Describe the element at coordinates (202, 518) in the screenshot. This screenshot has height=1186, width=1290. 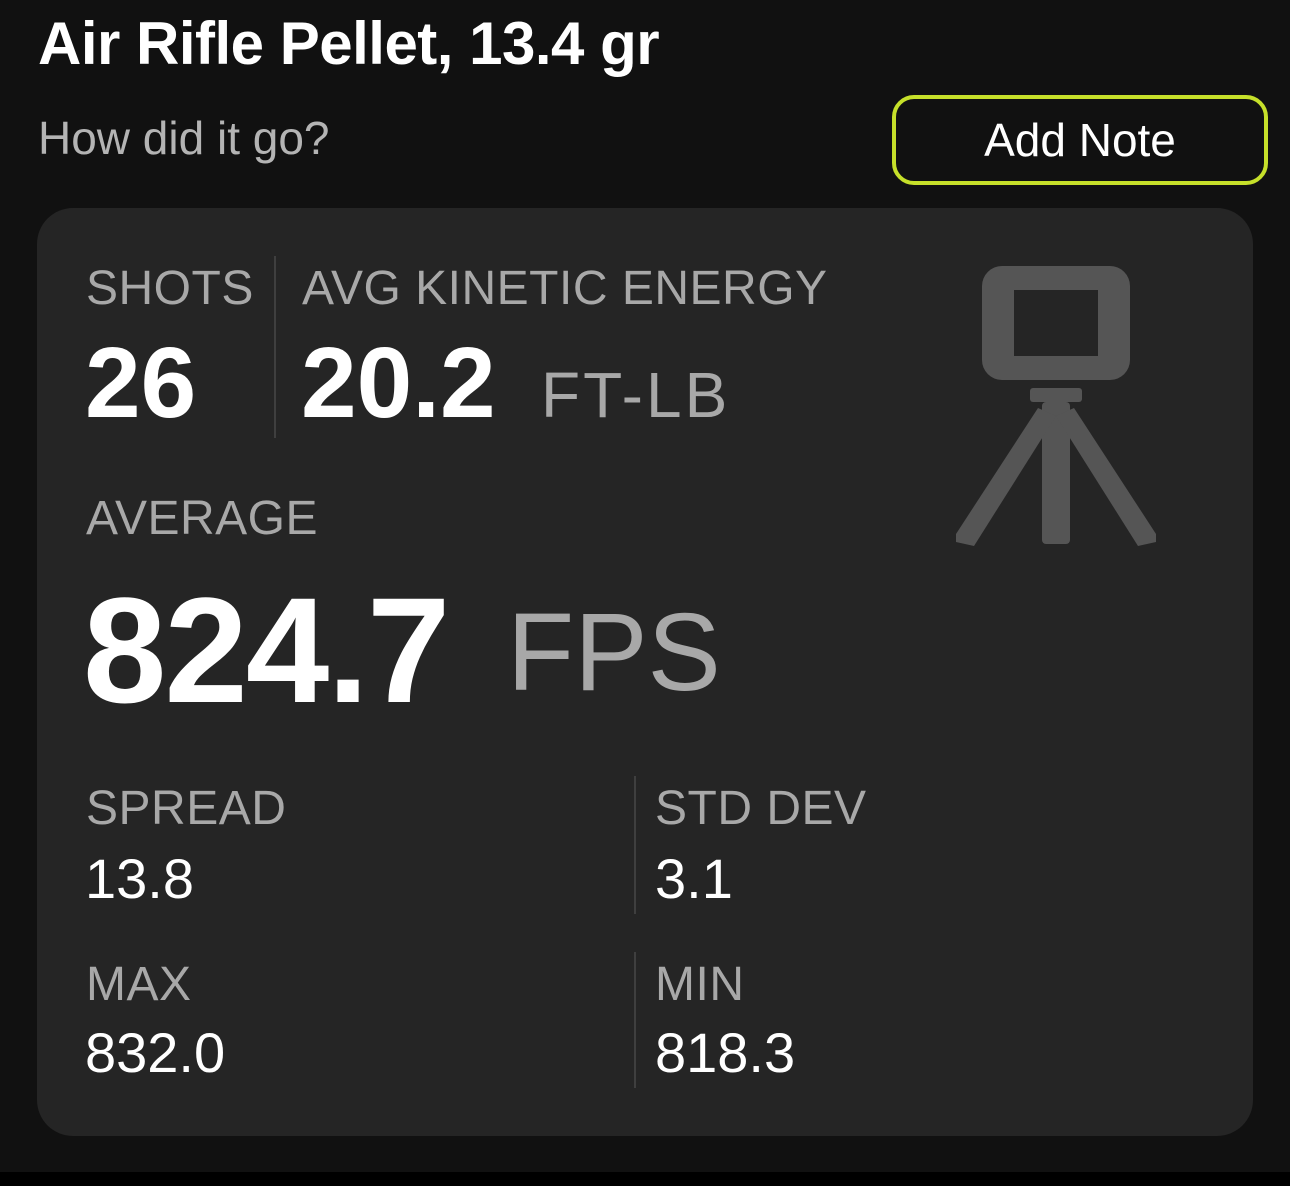
I see `average-label: AVERAGE` at that location.